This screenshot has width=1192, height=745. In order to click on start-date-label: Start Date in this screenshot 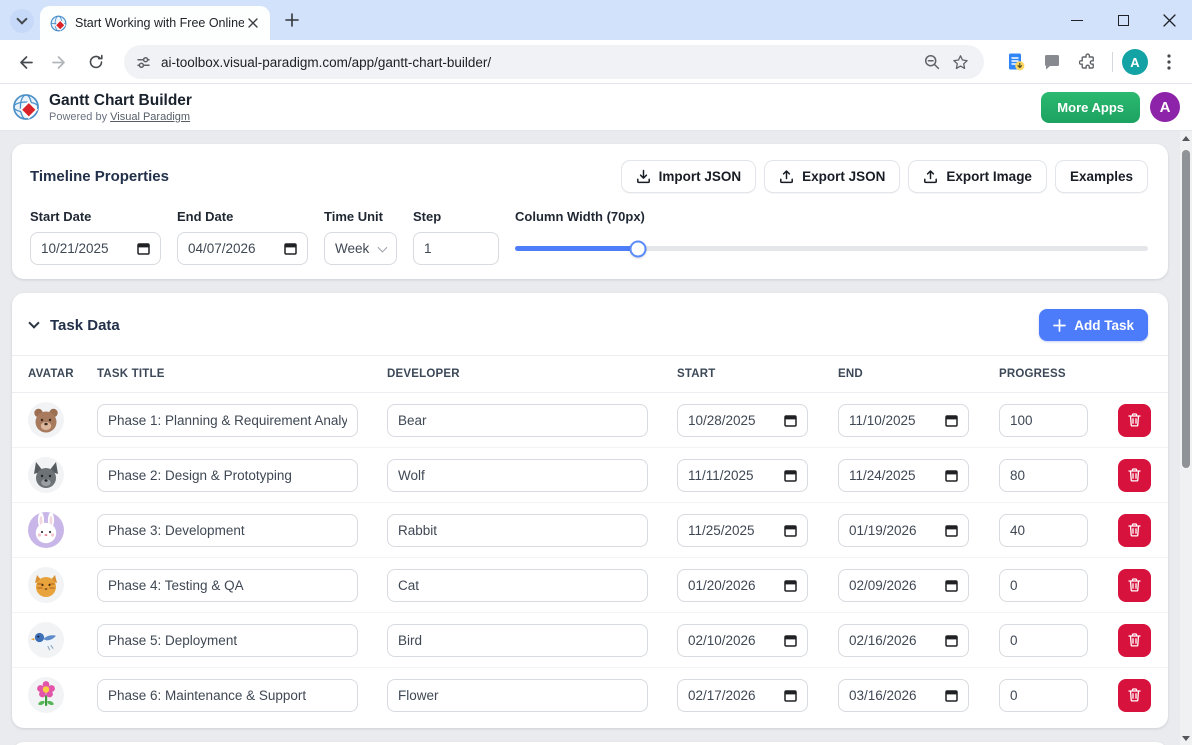, I will do `click(61, 216)`.